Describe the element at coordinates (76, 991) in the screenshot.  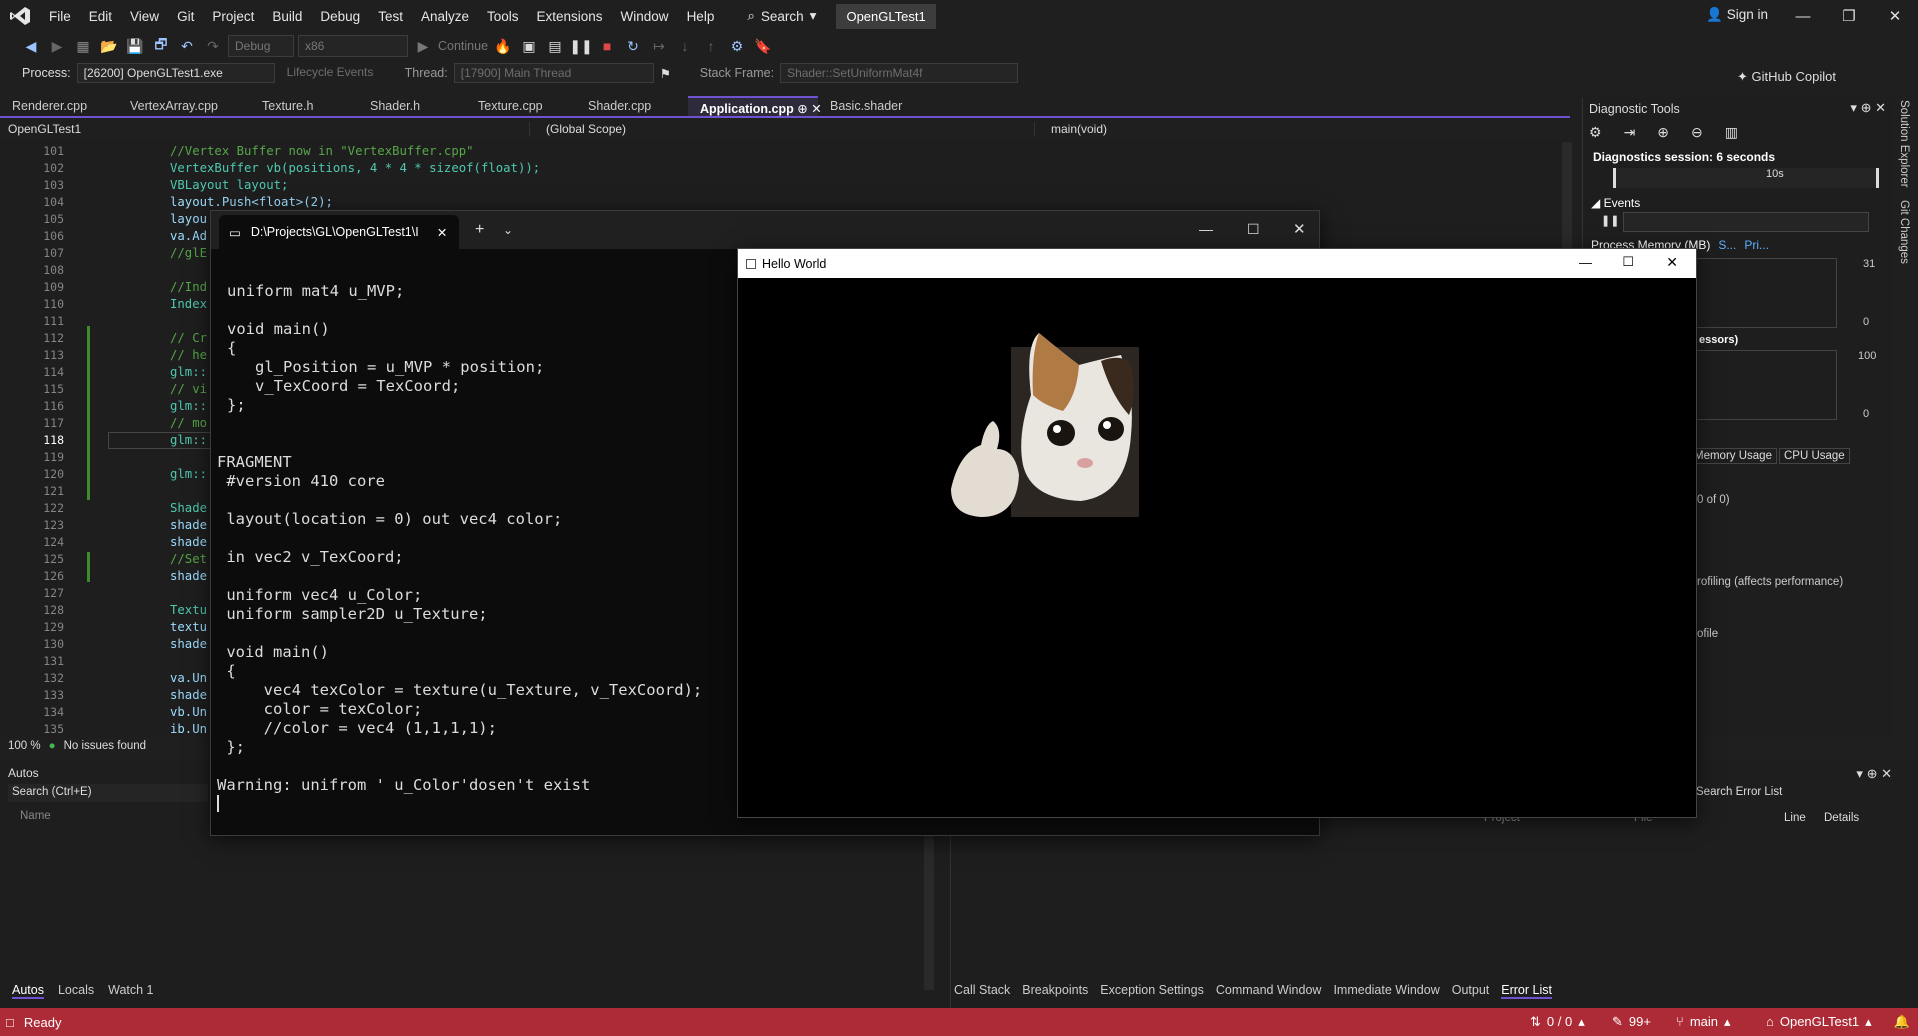
I see `tab-locals: Locals` at that location.